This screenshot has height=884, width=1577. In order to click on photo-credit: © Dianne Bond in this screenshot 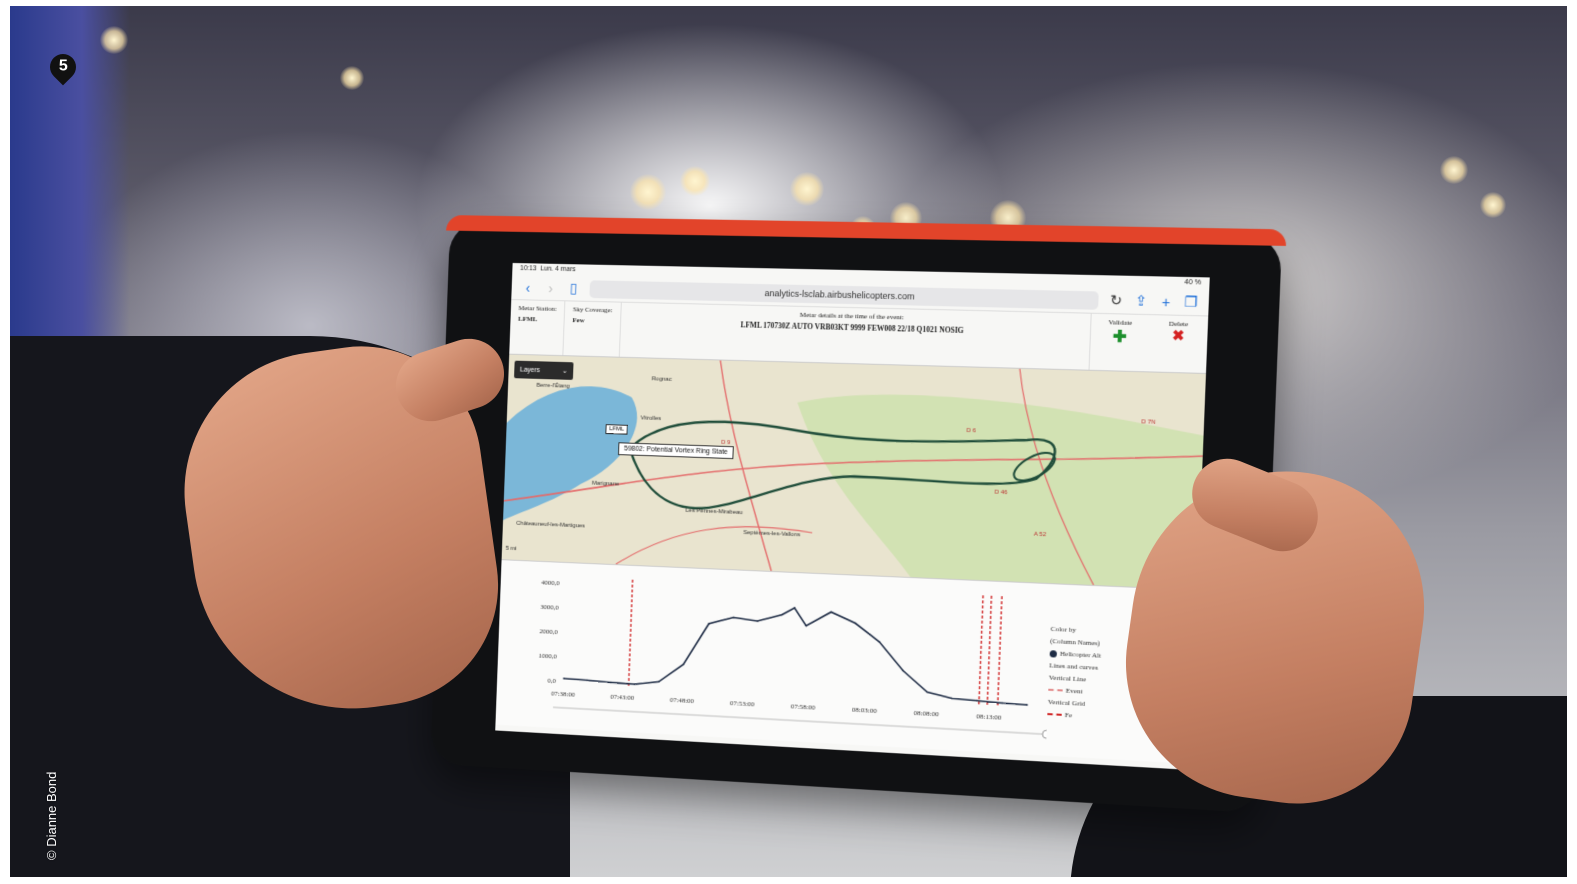, I will do `click(51, 815)`.